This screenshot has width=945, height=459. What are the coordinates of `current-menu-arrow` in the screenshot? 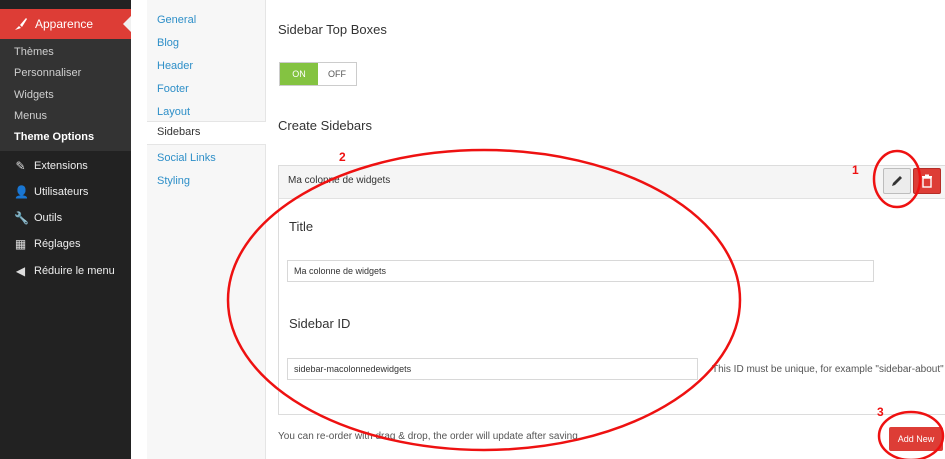 It's located at (127, 24).